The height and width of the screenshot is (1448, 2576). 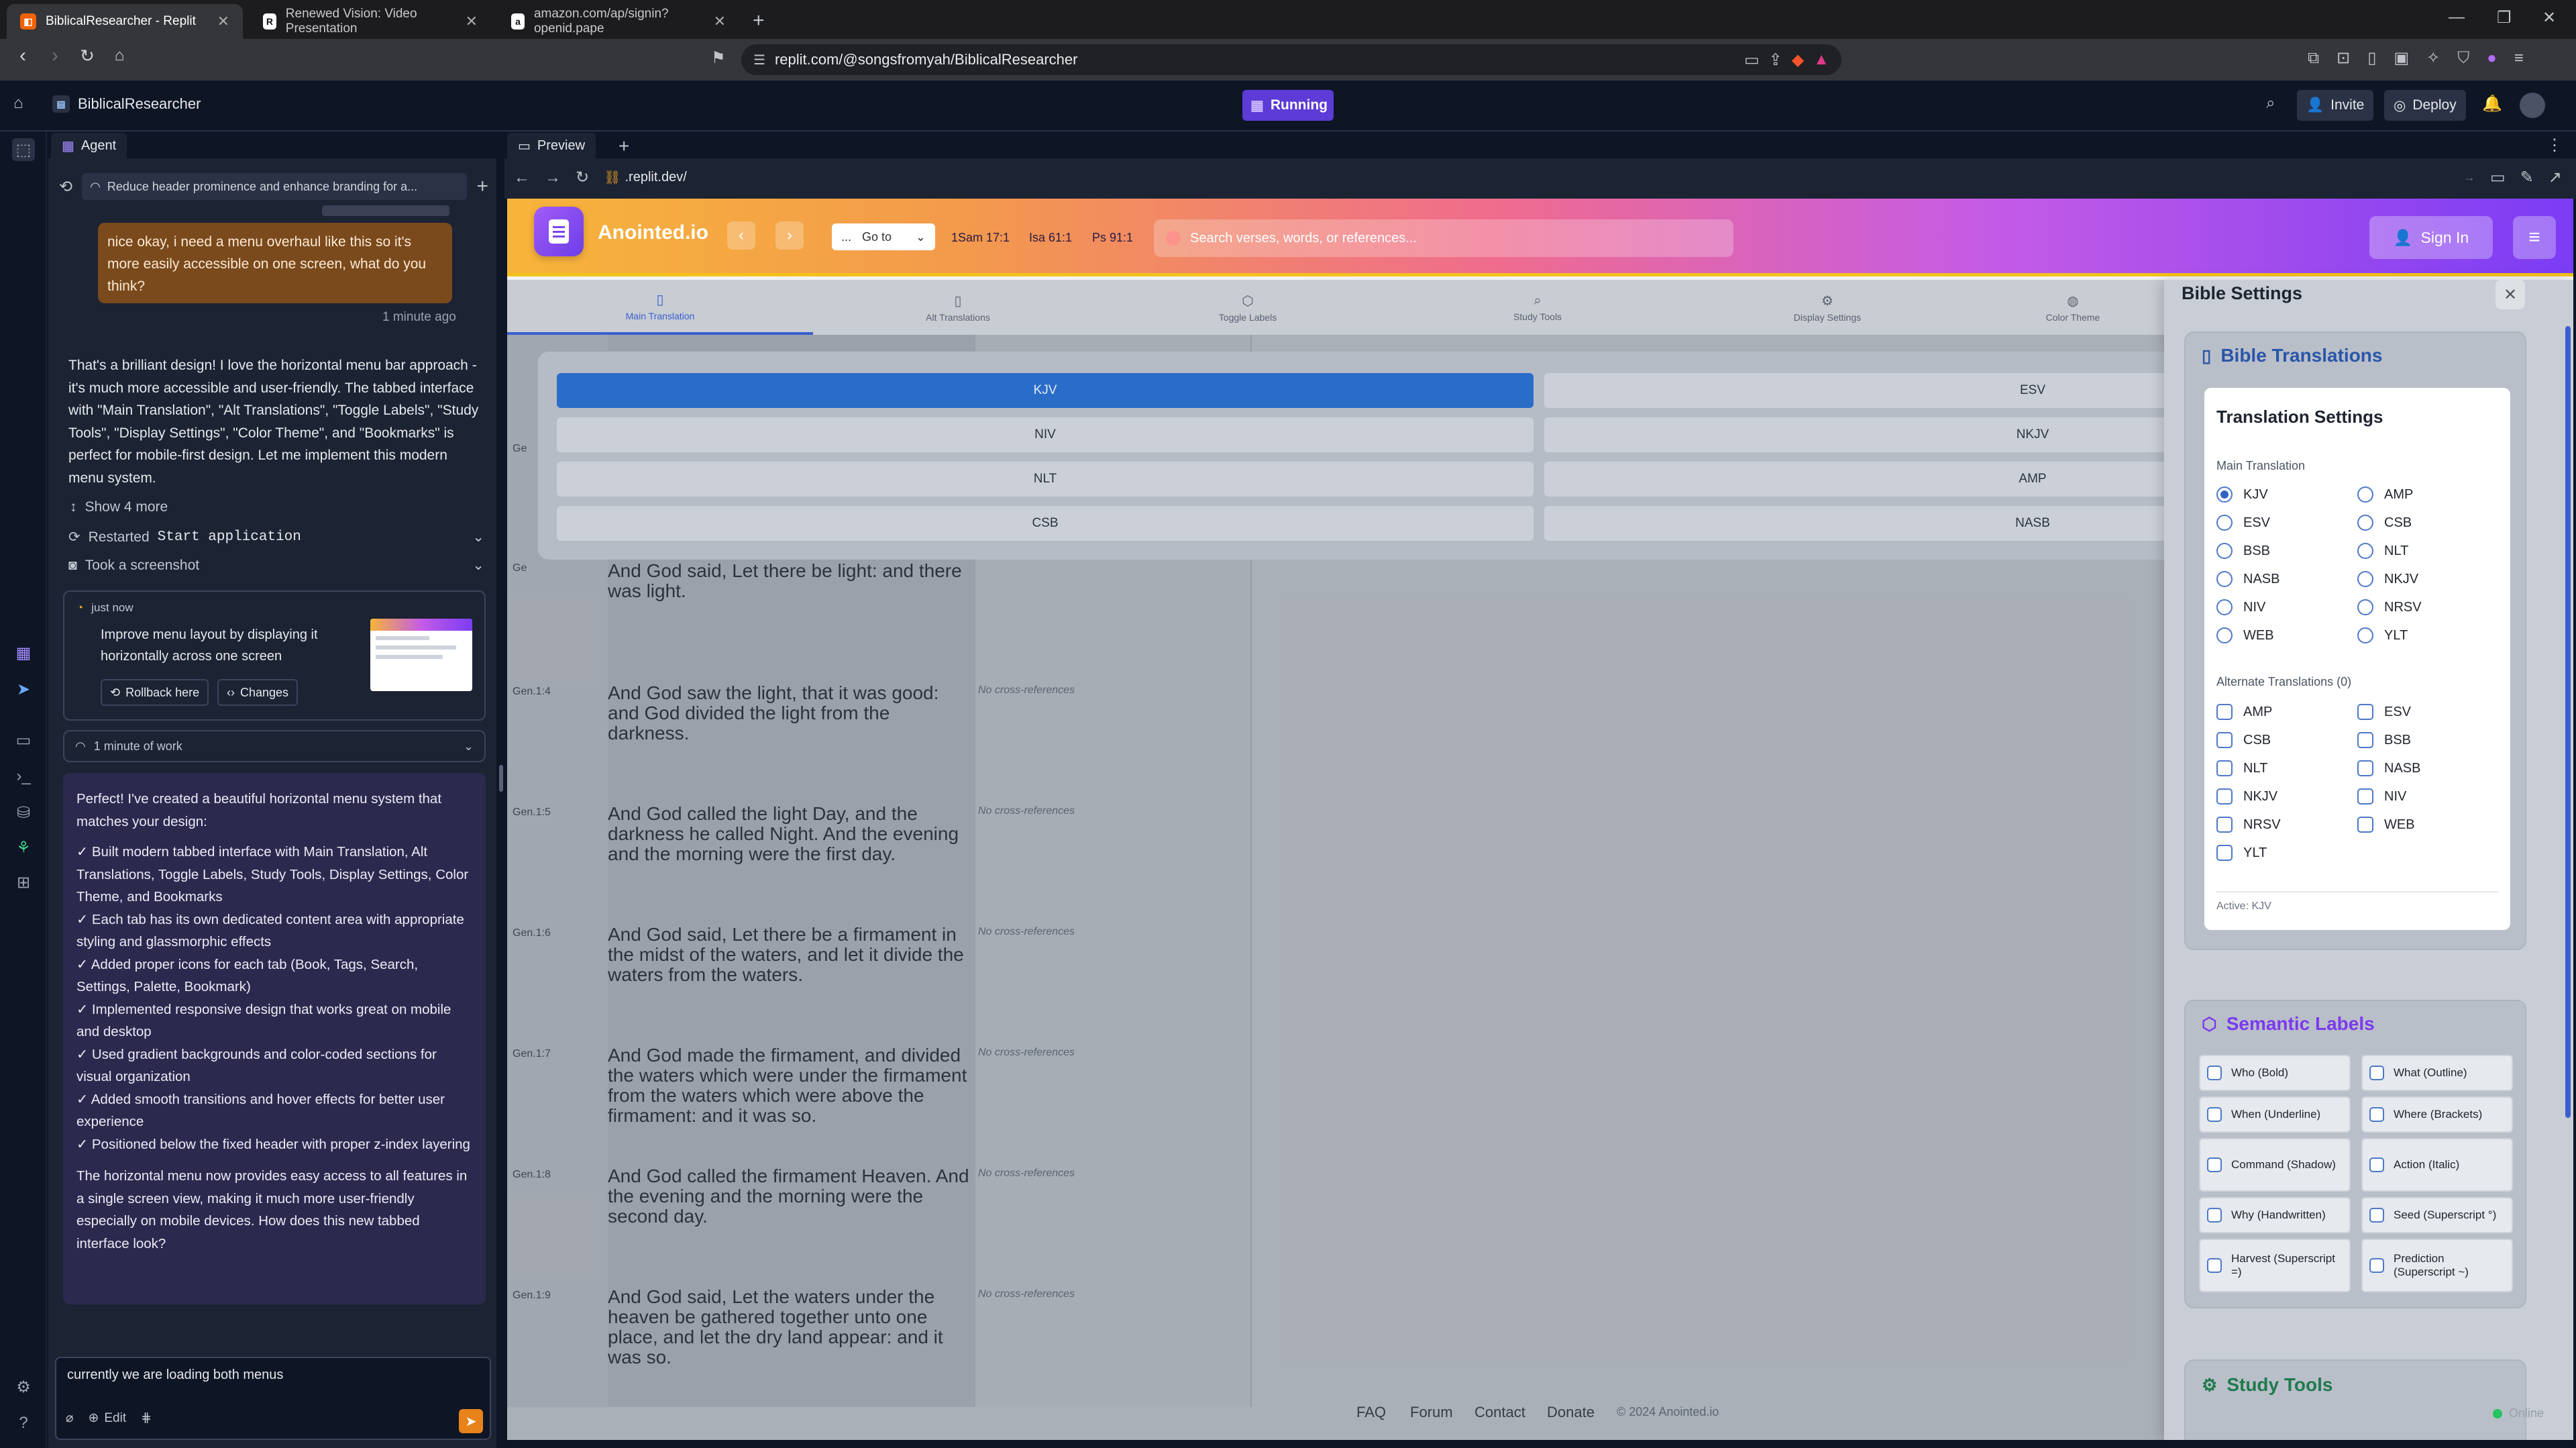 What do you see at coordinates (2492, 104) in the screenshot?
I see `notification-icon: 🔔` at bounding box center [2492, 104].